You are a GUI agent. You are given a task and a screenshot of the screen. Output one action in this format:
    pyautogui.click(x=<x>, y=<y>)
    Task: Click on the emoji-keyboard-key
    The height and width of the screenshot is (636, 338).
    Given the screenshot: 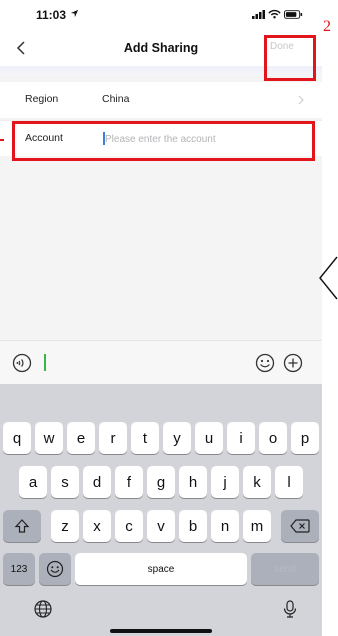 What is the action you would take?
    pyautogui.click(x=55, y=569)
    